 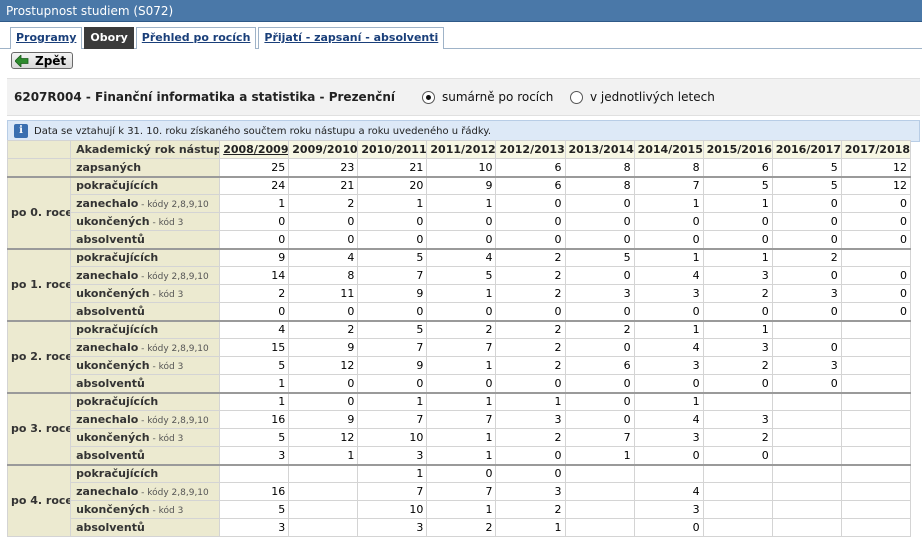 What do you see at coordinates (166, 295) in the screenshot?
I see `row-label-code: - kód 3` at bounding box center [166, 295].